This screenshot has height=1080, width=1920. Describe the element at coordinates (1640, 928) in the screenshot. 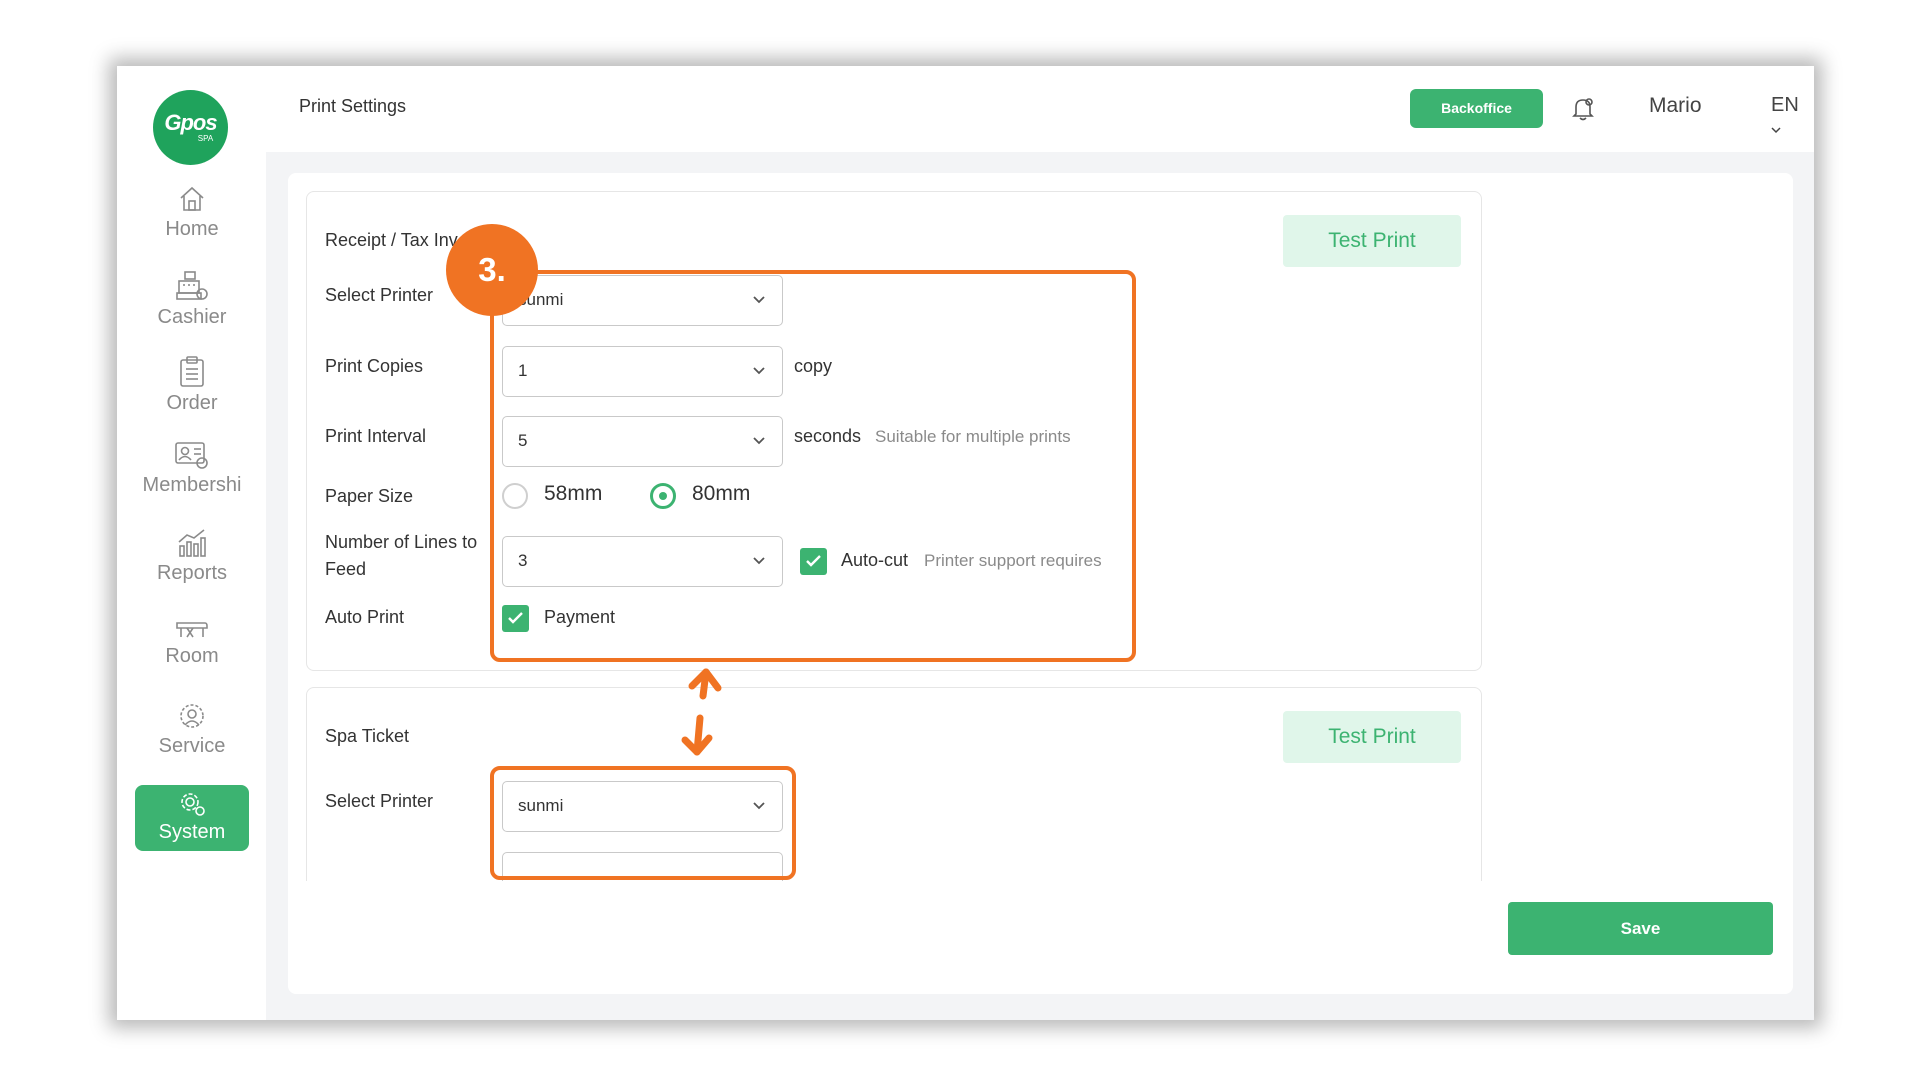

I see `save-button: Save` at that location.